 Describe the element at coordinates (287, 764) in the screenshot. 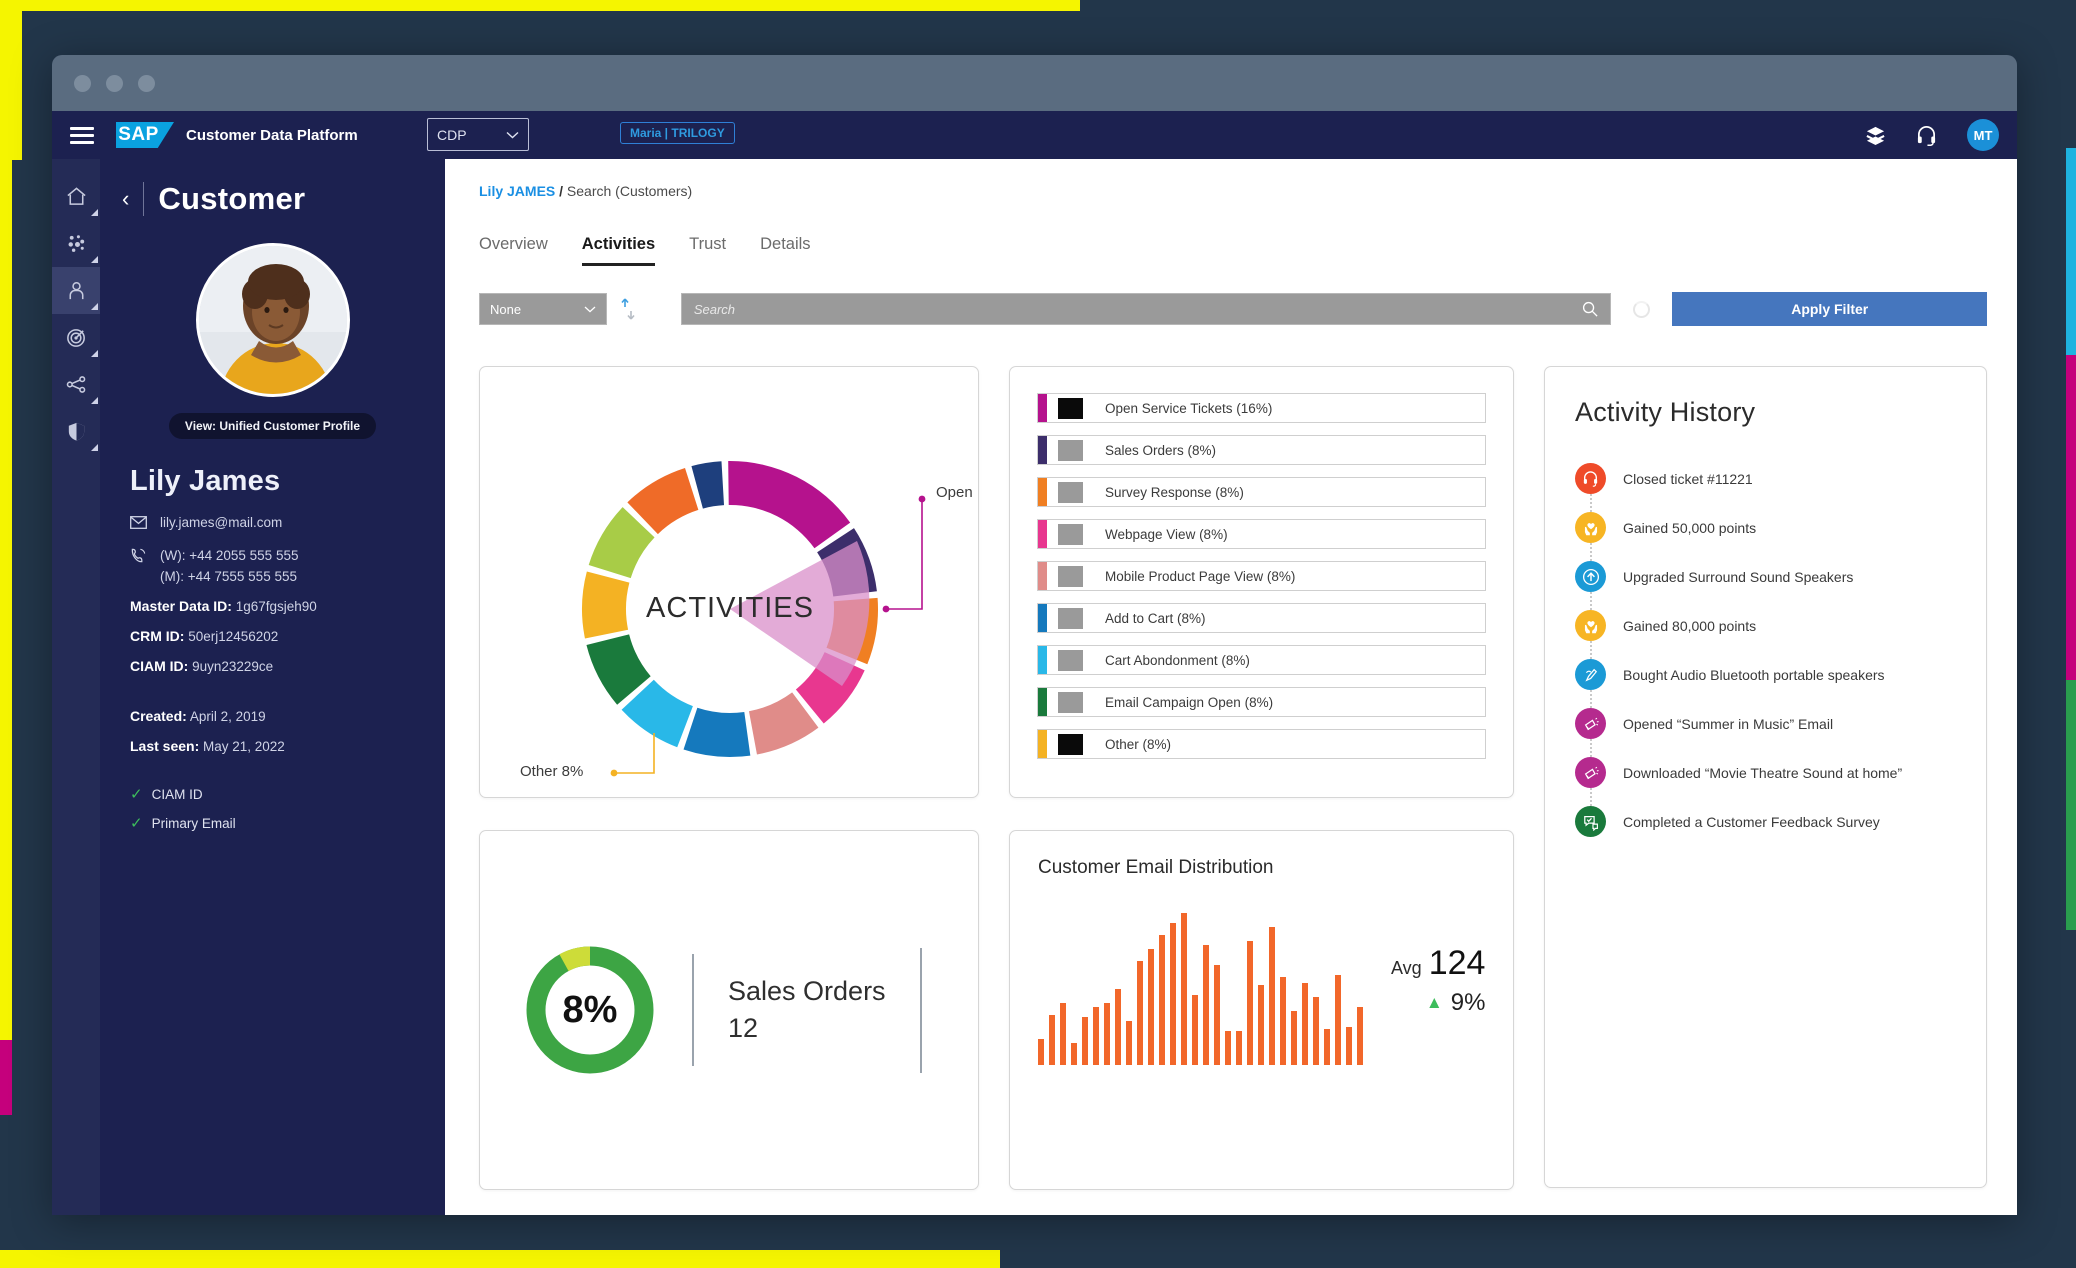

I see `check-spacer` at that location.